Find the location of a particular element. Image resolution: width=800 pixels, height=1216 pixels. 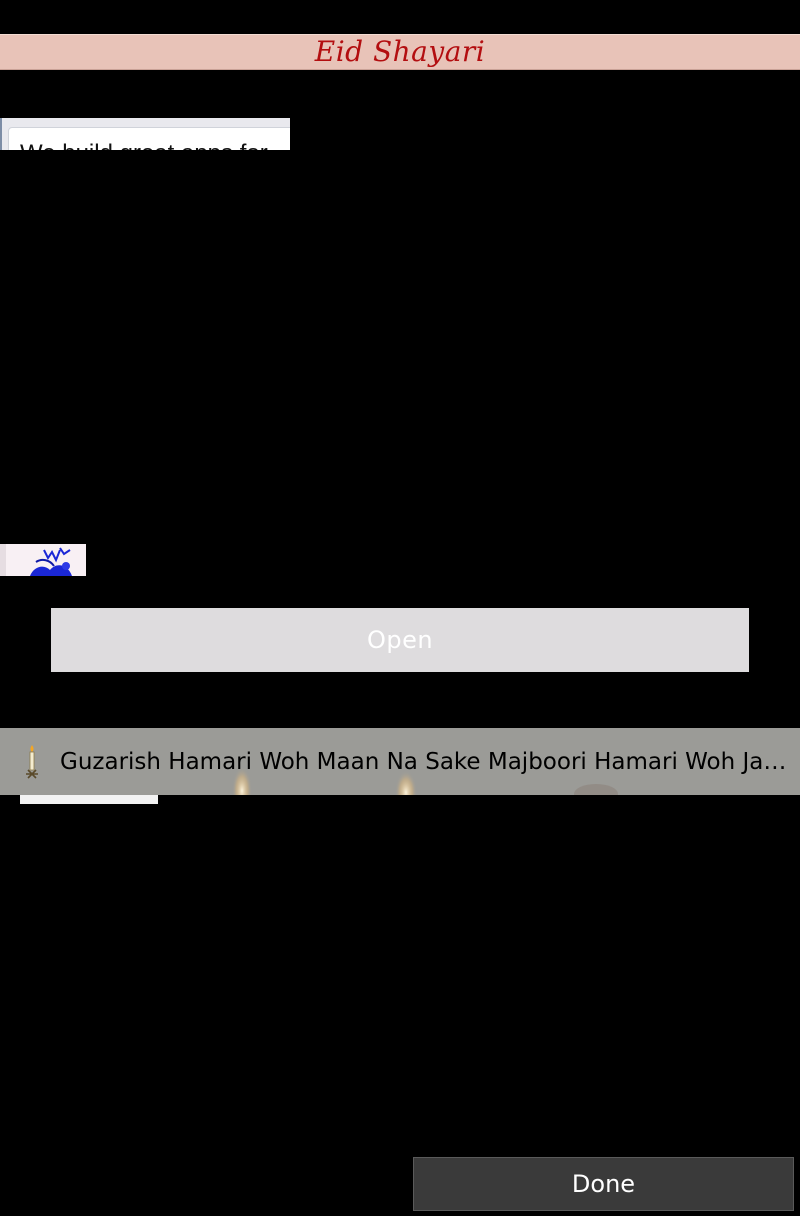

ad-text: We build great apps for is located at coordinates (144, 145).